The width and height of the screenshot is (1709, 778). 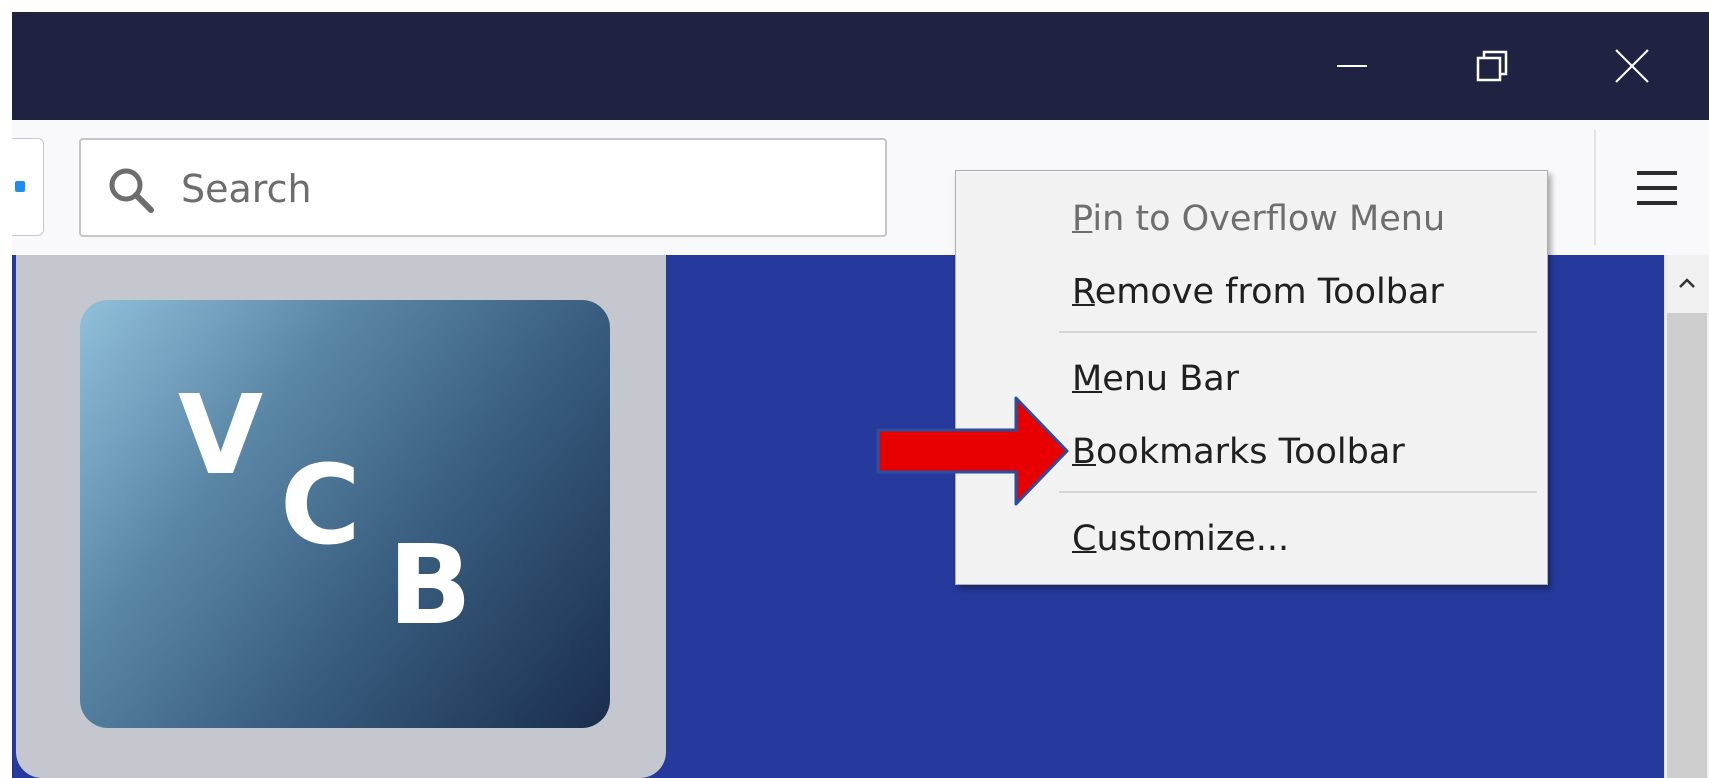 I want to click on red-arrow-annotation, so click(x=972, y=451).